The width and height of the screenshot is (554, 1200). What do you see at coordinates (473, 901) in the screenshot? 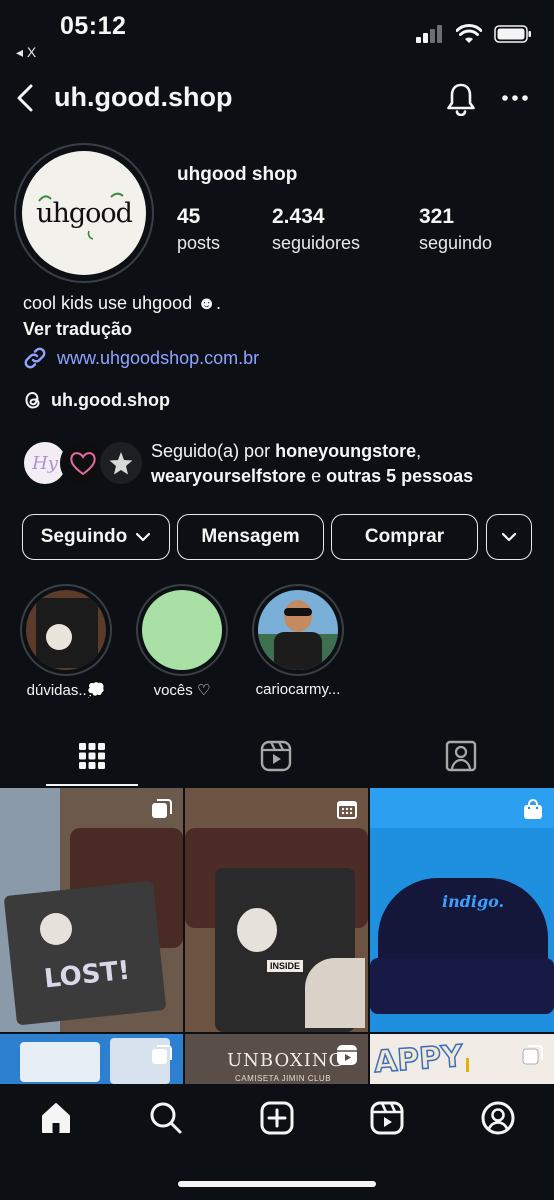
I see `post-caption: indigo.` at bounding box center [473, 901].